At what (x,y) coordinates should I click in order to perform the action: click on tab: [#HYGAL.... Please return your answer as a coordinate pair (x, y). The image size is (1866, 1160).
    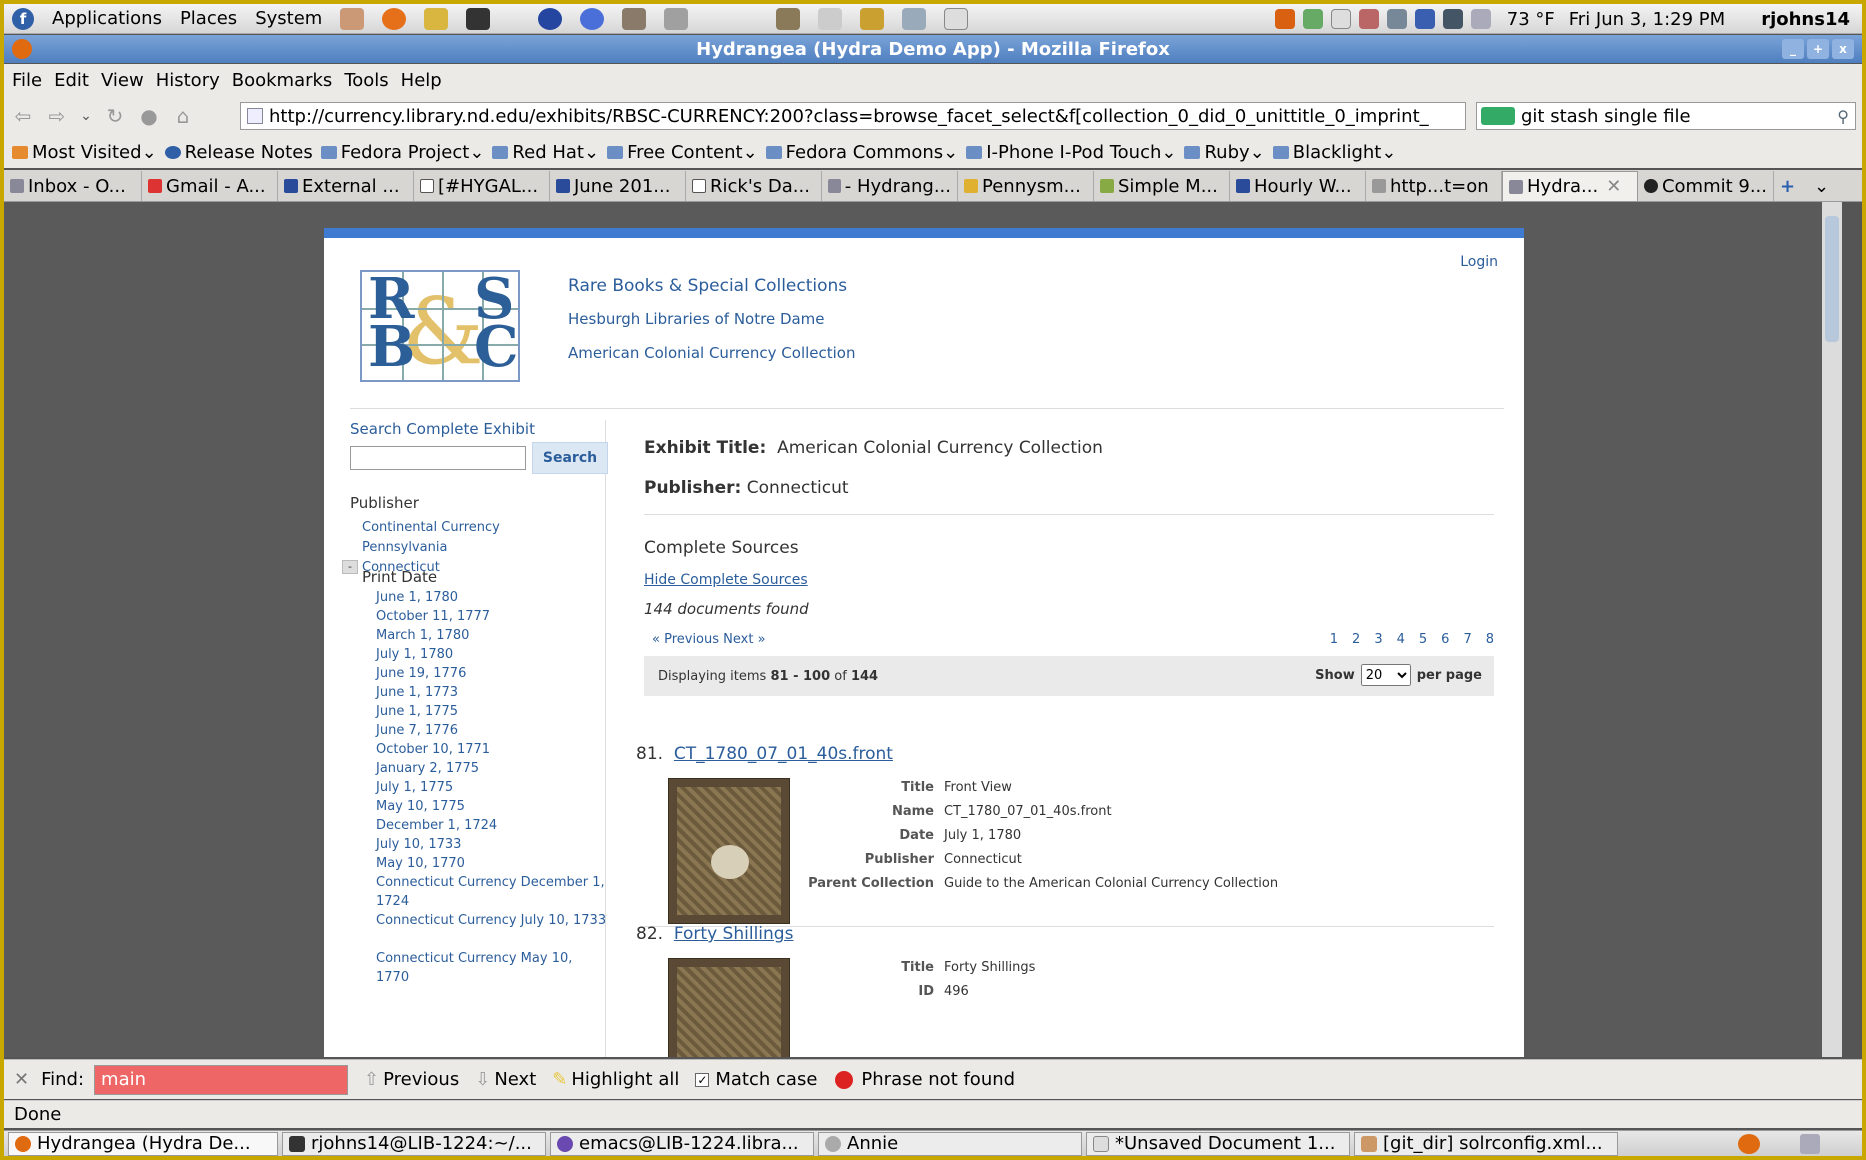
    Looking at the image, I should click on (482, 186).